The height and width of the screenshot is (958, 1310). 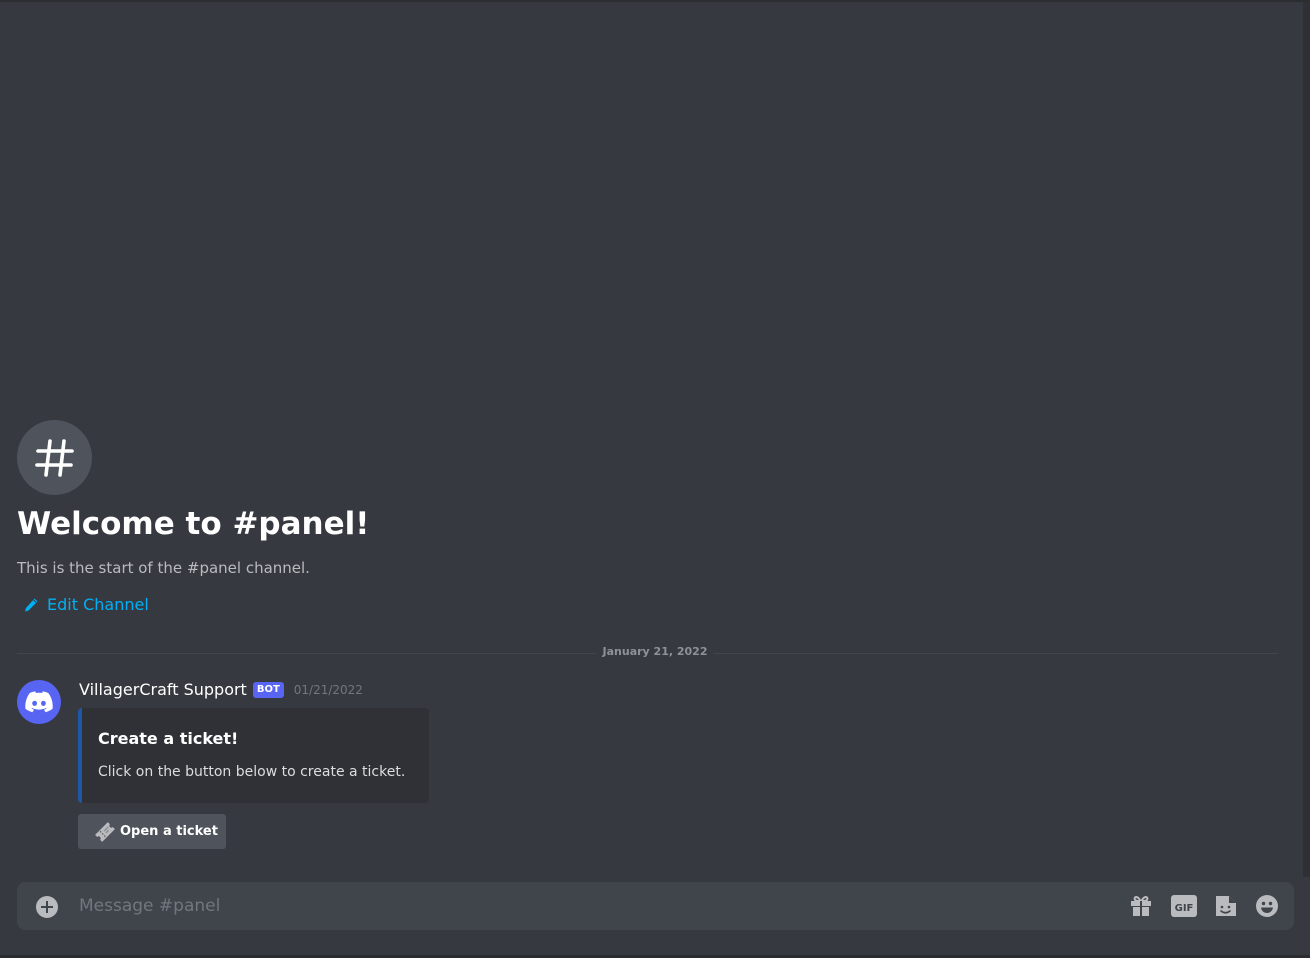 I want to click on emoji-icon, so click(x=1267, y=906).